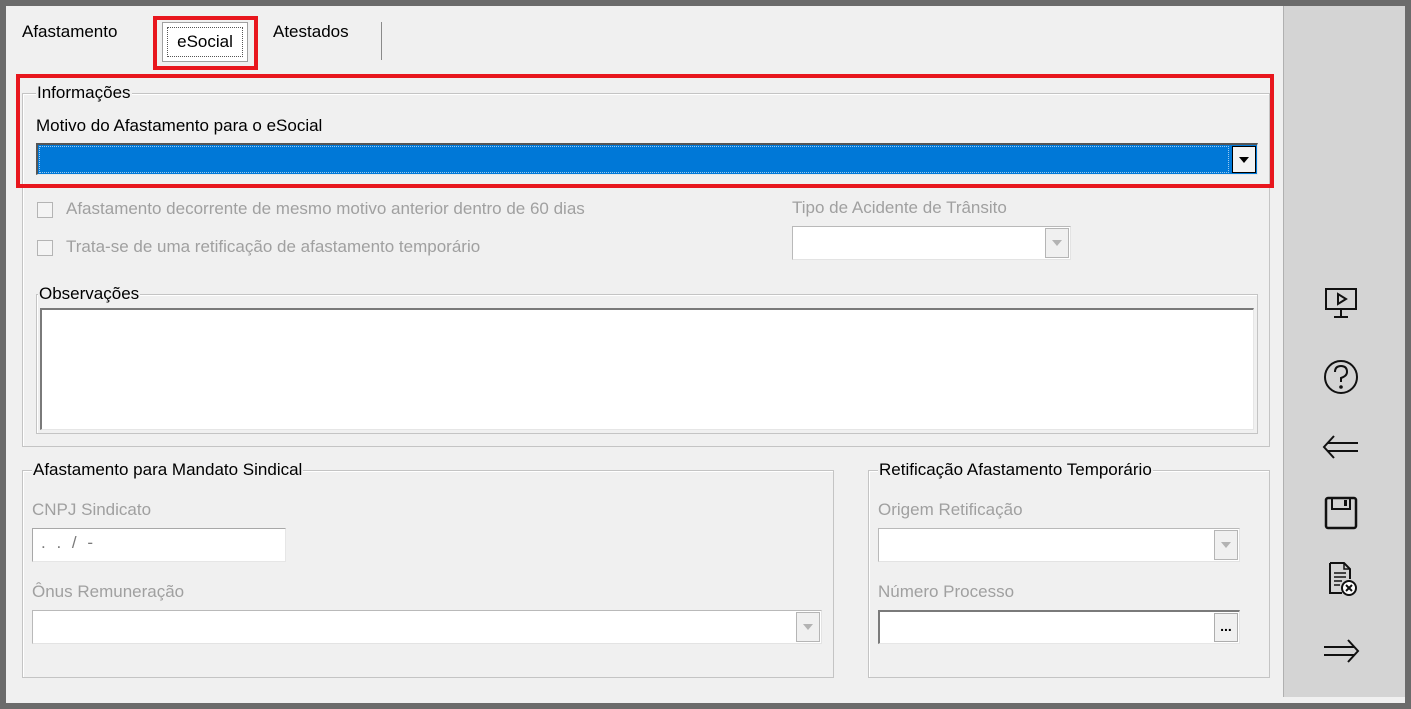 The width and height of the screenshot is (1411, 709). What do you see at coordinates (1341, 579) in the screenshot?
I see `cancel-document-icon` at bounding box center [1341, 579].